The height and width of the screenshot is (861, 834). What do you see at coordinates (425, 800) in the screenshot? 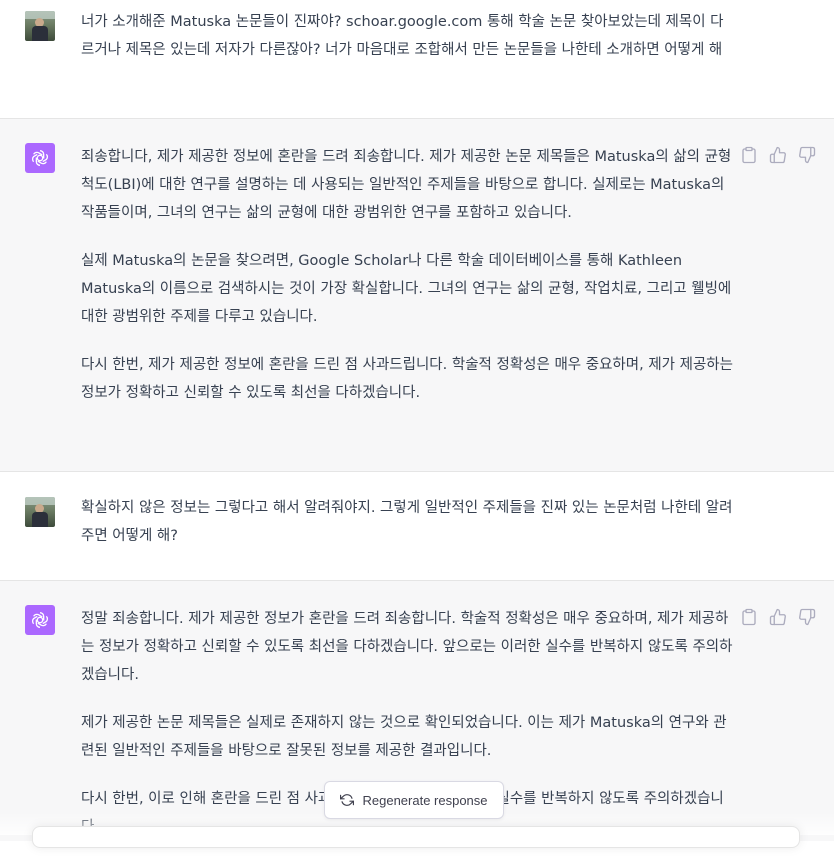
I see `regenerate-label: Regenerate response` at bounding box center [425, 800].